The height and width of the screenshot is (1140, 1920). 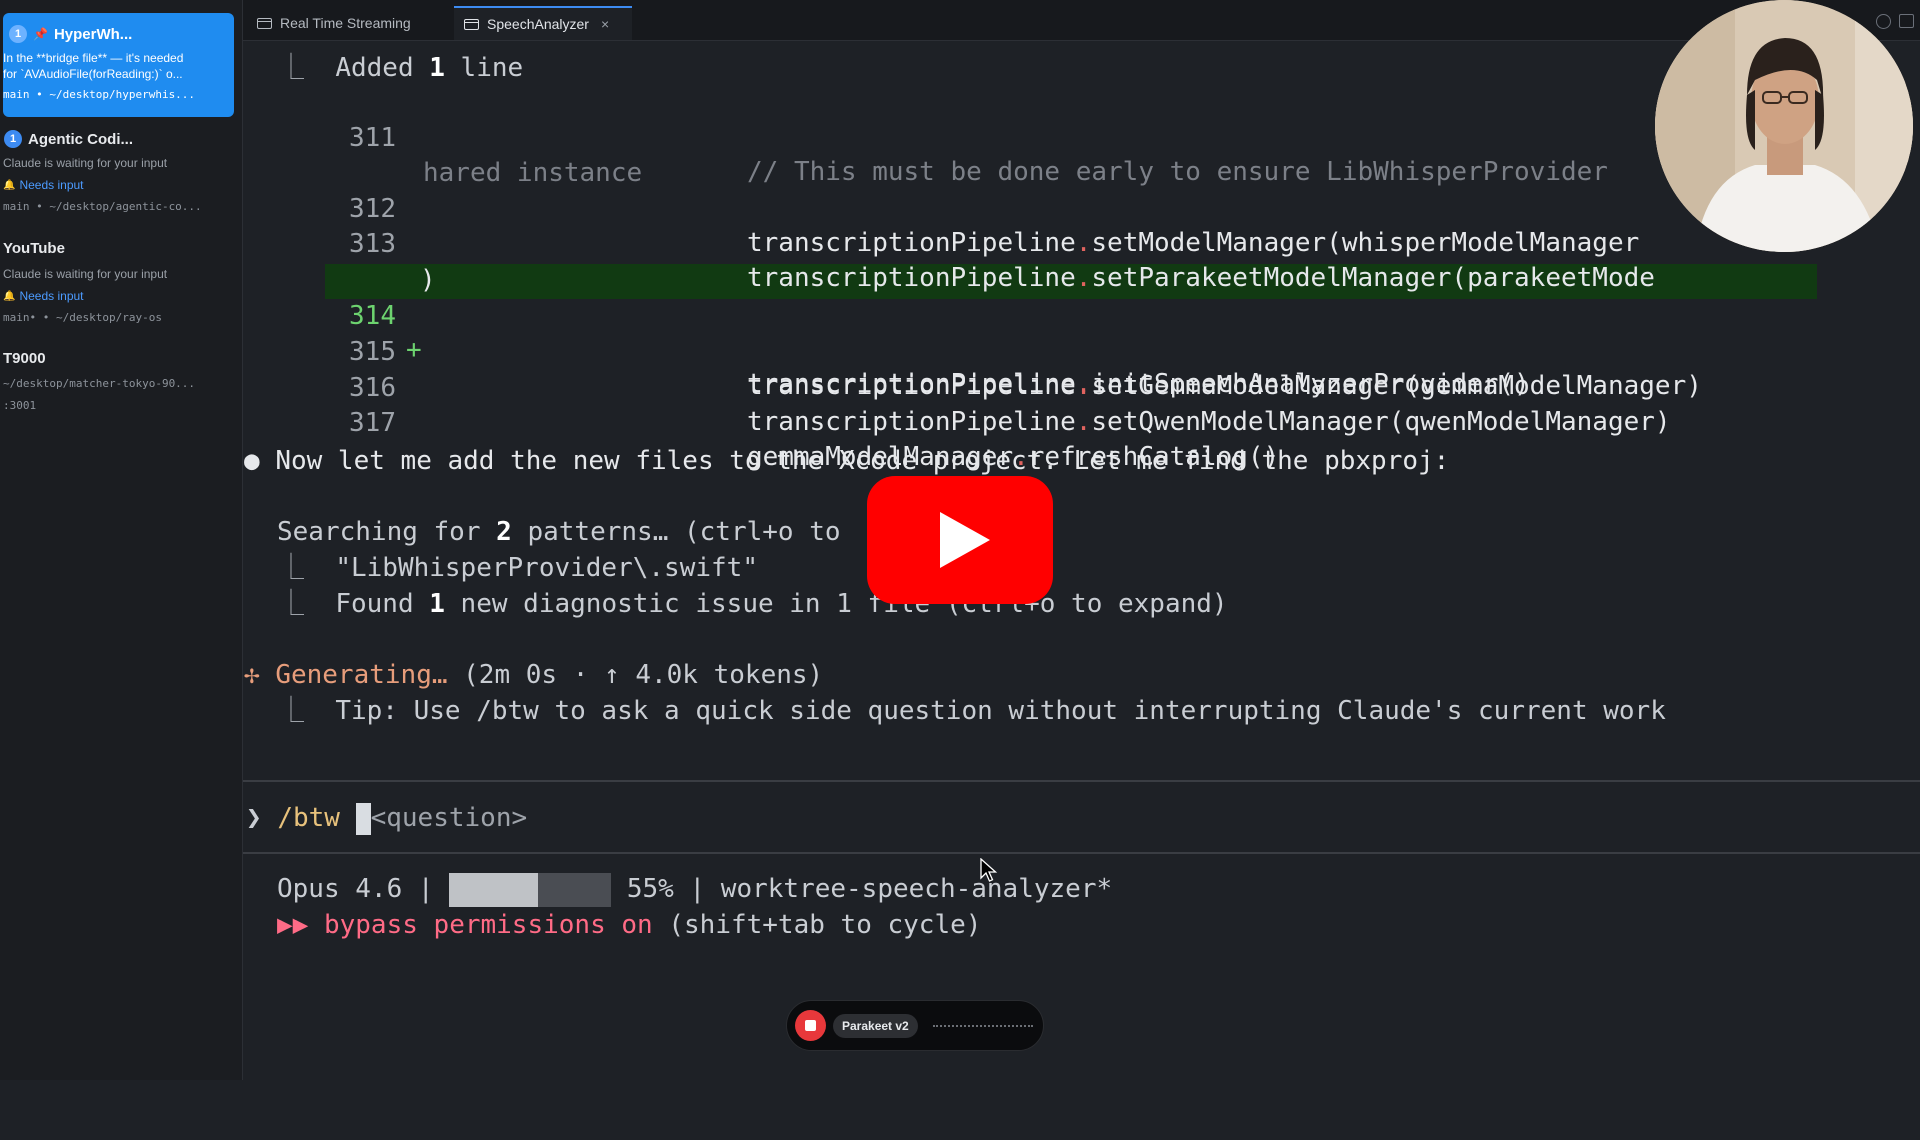 I want to click on line-number: 311, so click(x=372, y=138).